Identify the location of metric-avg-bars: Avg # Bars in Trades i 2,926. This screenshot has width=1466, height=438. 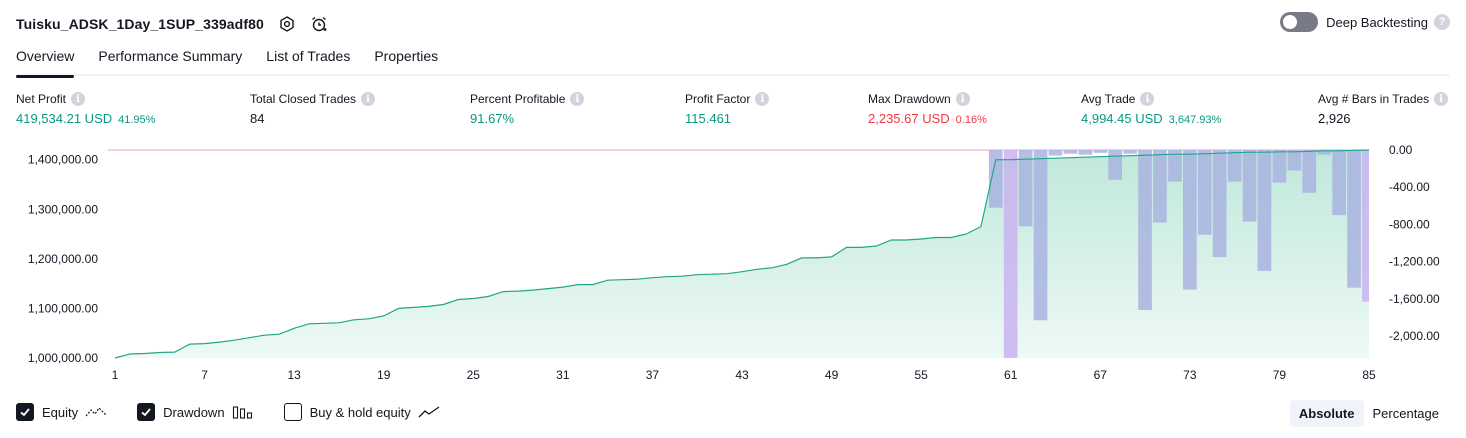
(1383, 109).